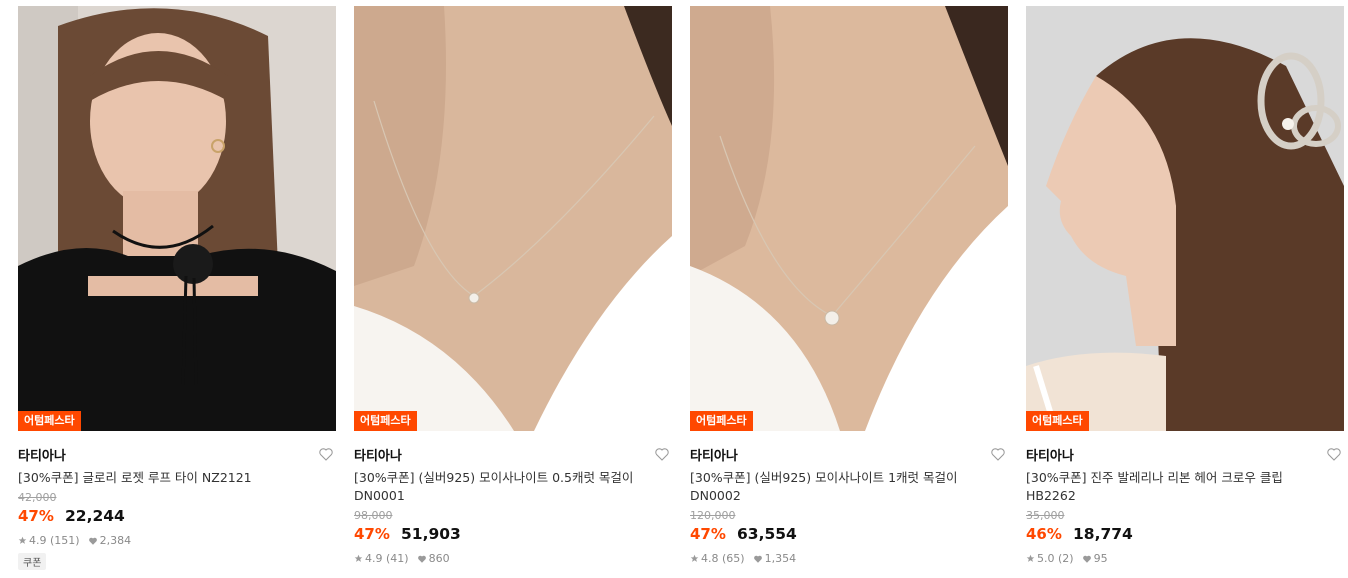 This screenshot has width=1348, height=578. I want to click on rating: 5.0 (2), so click(1055, 558).